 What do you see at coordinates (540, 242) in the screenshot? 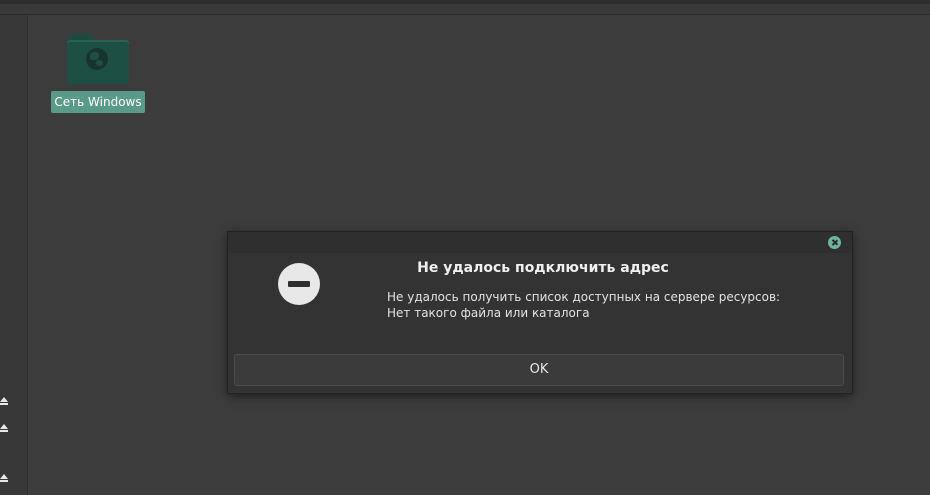
I see `dialog-titlebar` at bounding box center [540, 242].